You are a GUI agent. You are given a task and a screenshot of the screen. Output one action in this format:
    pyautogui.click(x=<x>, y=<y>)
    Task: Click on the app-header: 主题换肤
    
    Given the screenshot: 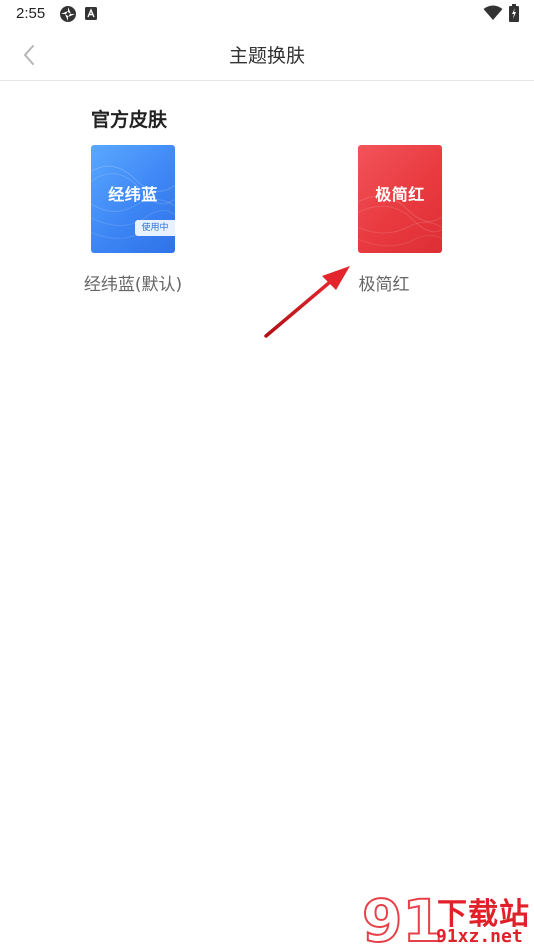 What is the action you would take?
    pyautogui.click(x=267, y=55)
    